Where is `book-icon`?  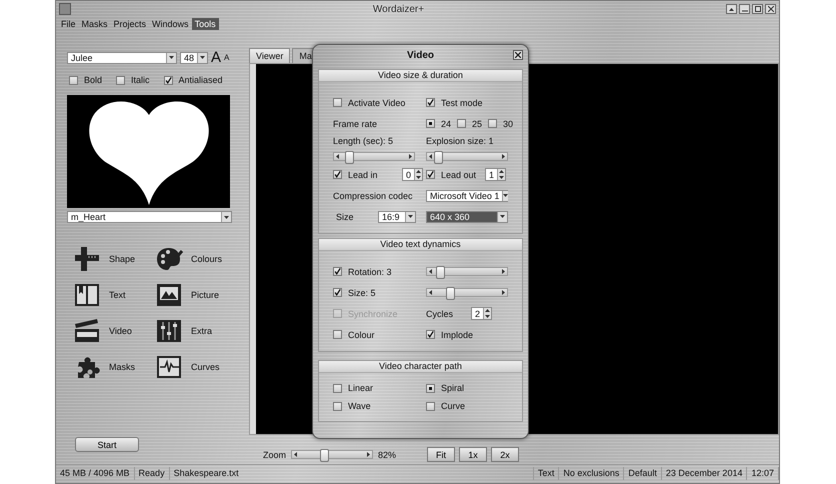
book-icon is located at coordinates (87, 295).